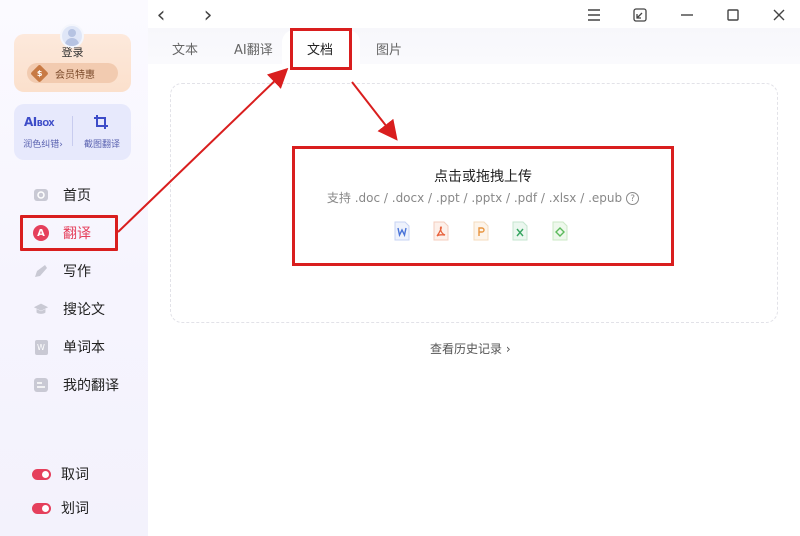 The width and height of the screenshot is (800, 536). Describe the element at coordinates (185, 48) in the screenshot. I see `tab-text: 文本` at that location.